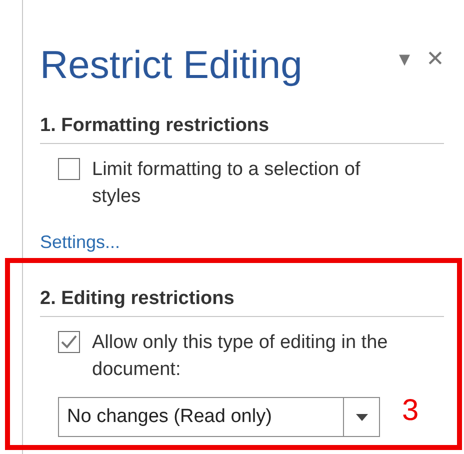 The height and width of the screenshot is (454, 464). What do you see at coordinates (242, 302) in the screenshot?
I see `section-heading: 2. Editing restrictions` at bounding box center [242, 302].